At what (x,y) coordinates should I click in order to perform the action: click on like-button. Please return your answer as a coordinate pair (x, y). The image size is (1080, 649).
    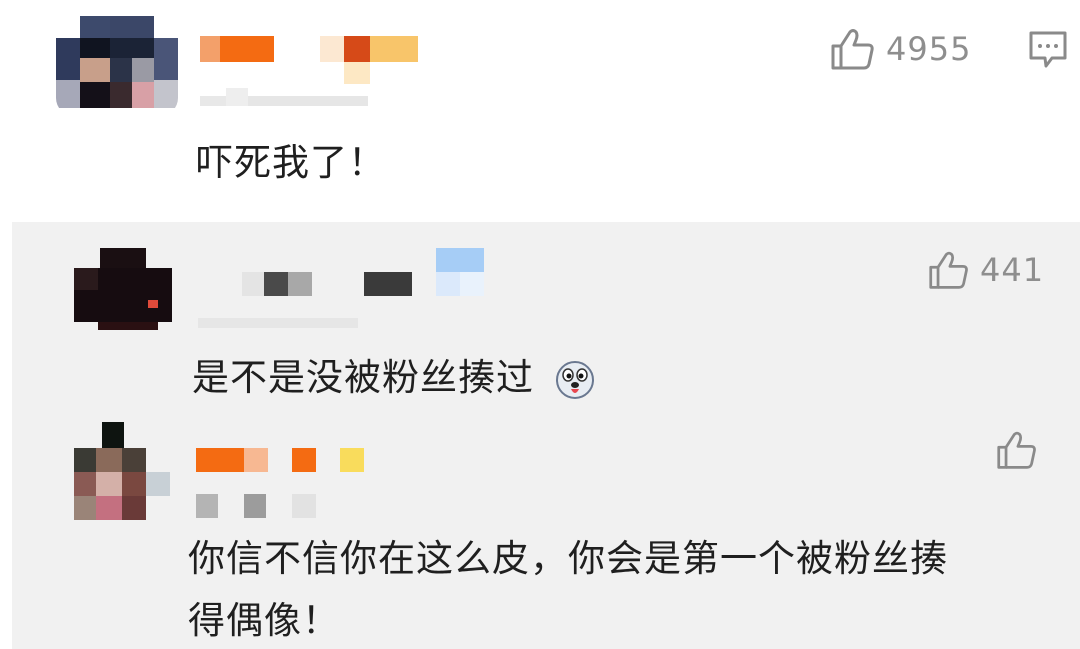
    Looking at the image, I should click on (1017, 450).